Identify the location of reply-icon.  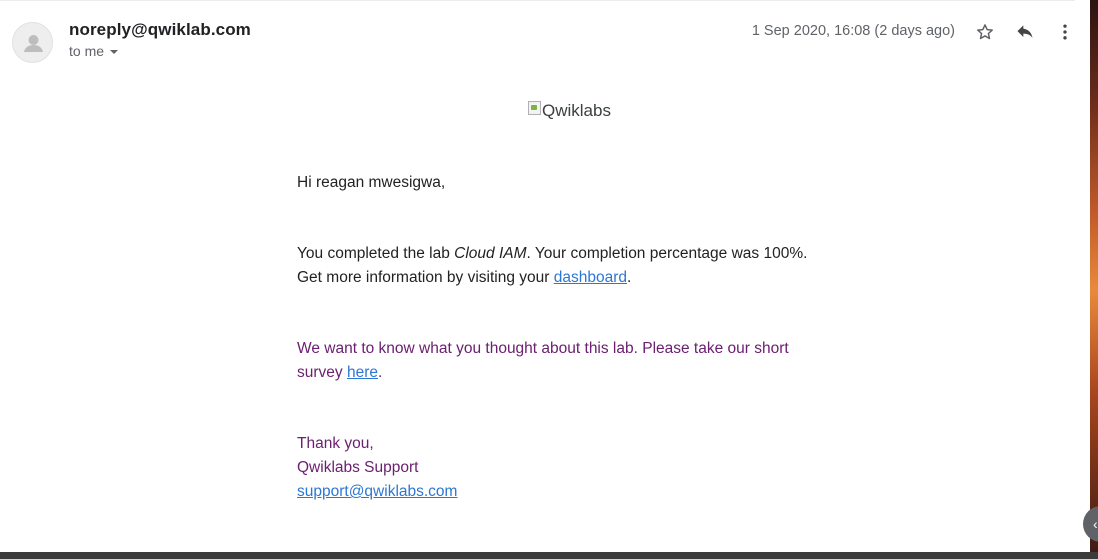
(1025, 31).